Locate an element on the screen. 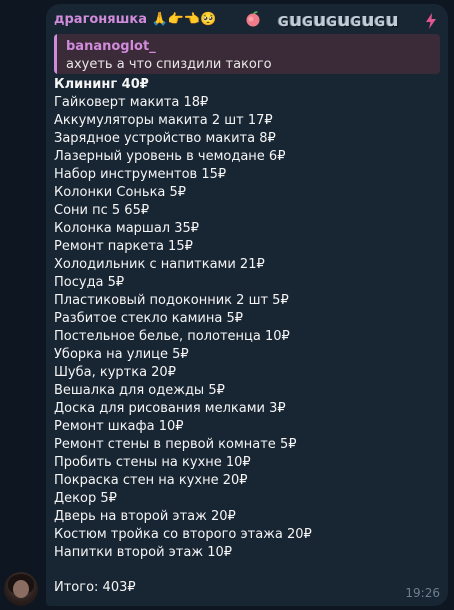  message-line: Холодильник с напитками 21₽ is located at coordinates (159, 264).